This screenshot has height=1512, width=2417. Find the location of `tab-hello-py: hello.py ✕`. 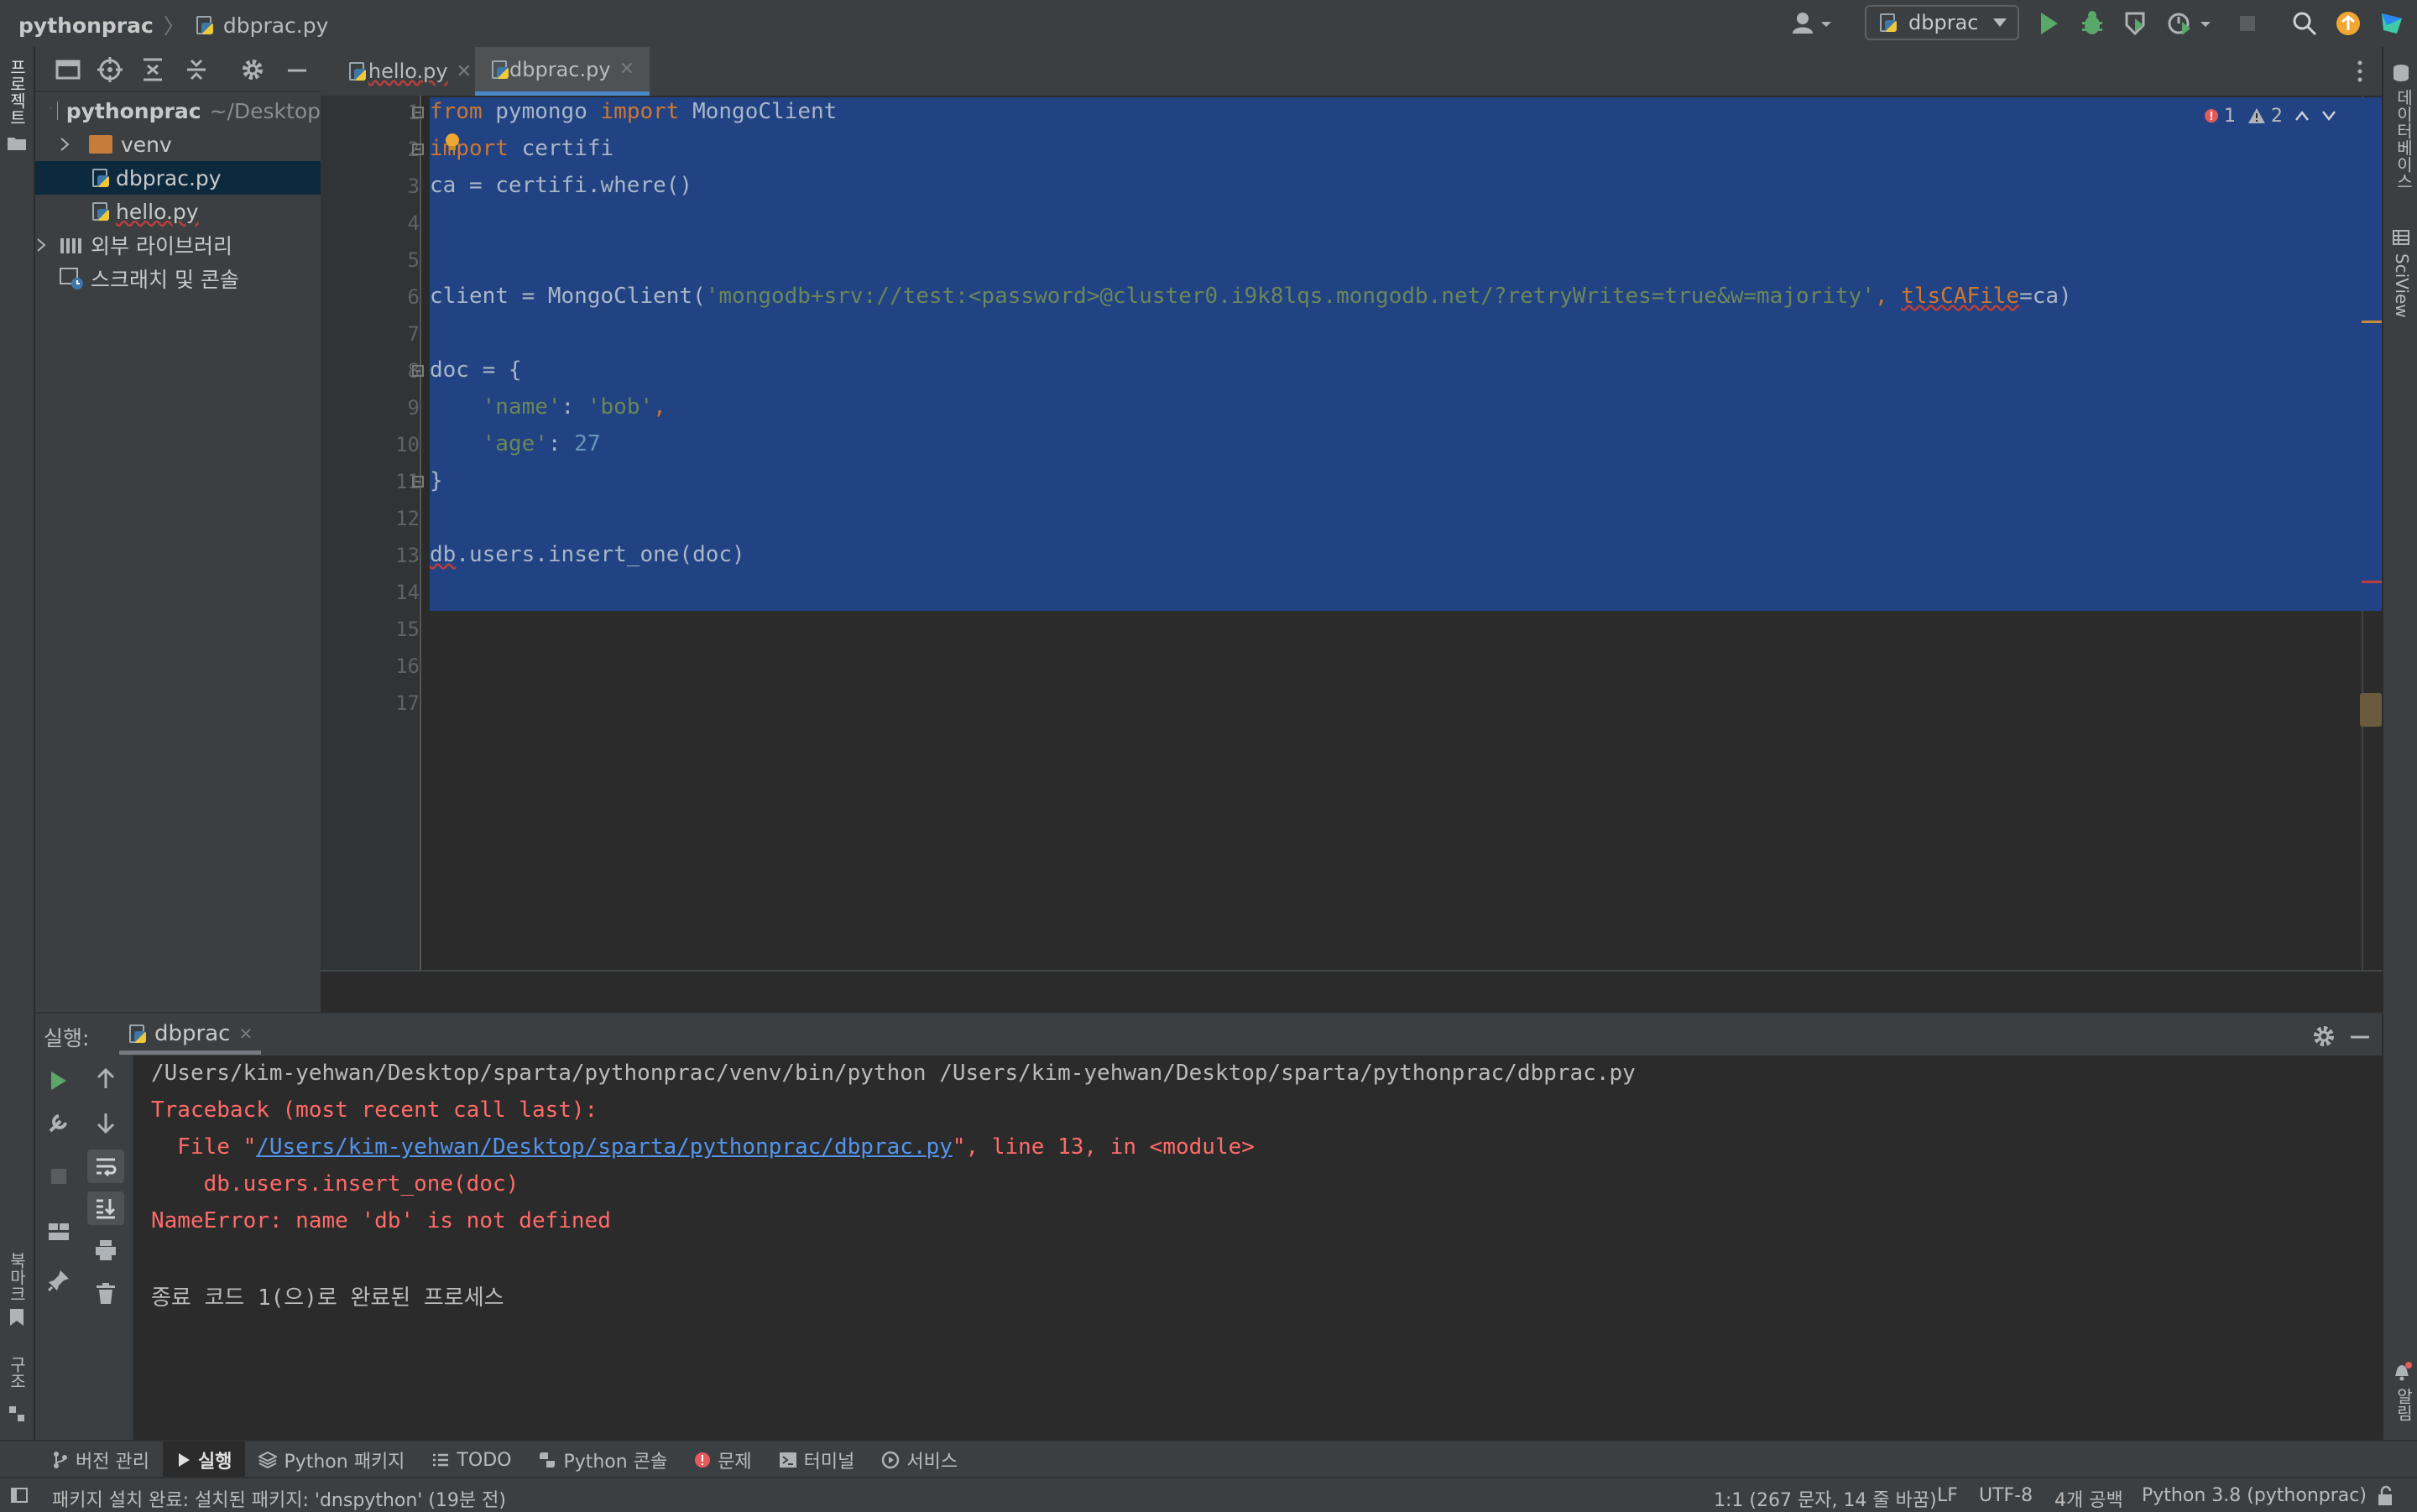

tab-hello-py: hello.py ✕ is located at coordinates (409, 71).